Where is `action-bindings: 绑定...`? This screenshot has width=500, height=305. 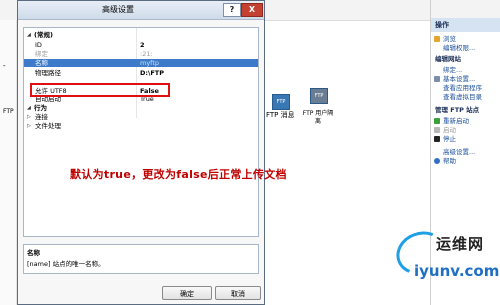
action-bindings: 绑定... is located at coordinates (465, 70).